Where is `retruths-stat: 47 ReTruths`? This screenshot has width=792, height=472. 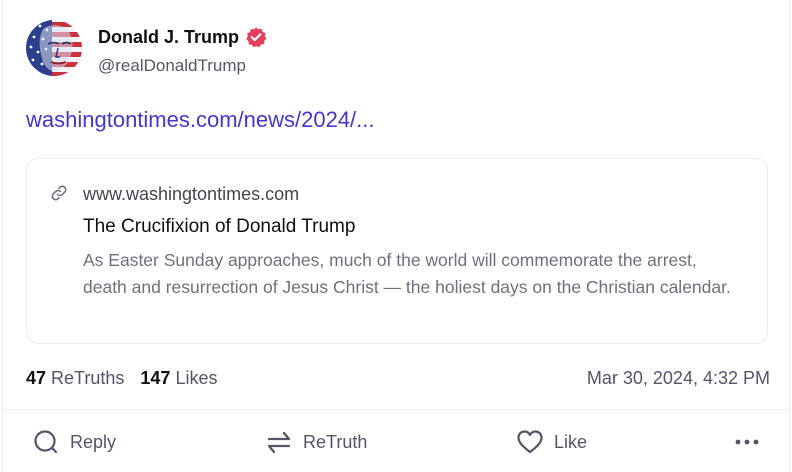
retruths-stat: 47 ReTruths is located at coordinates (75, 378).